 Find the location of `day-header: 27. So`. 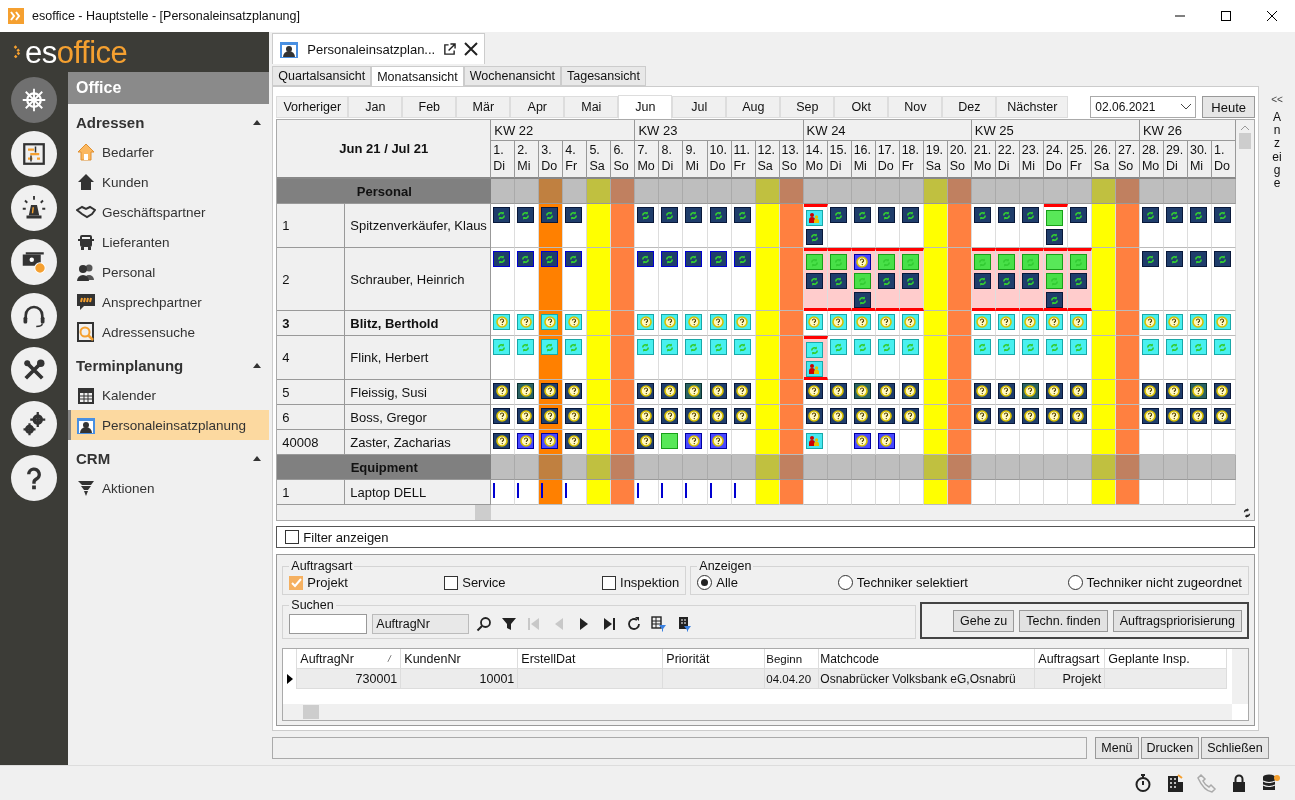

day-header: 27. So is located at coordinates (1127, 160).